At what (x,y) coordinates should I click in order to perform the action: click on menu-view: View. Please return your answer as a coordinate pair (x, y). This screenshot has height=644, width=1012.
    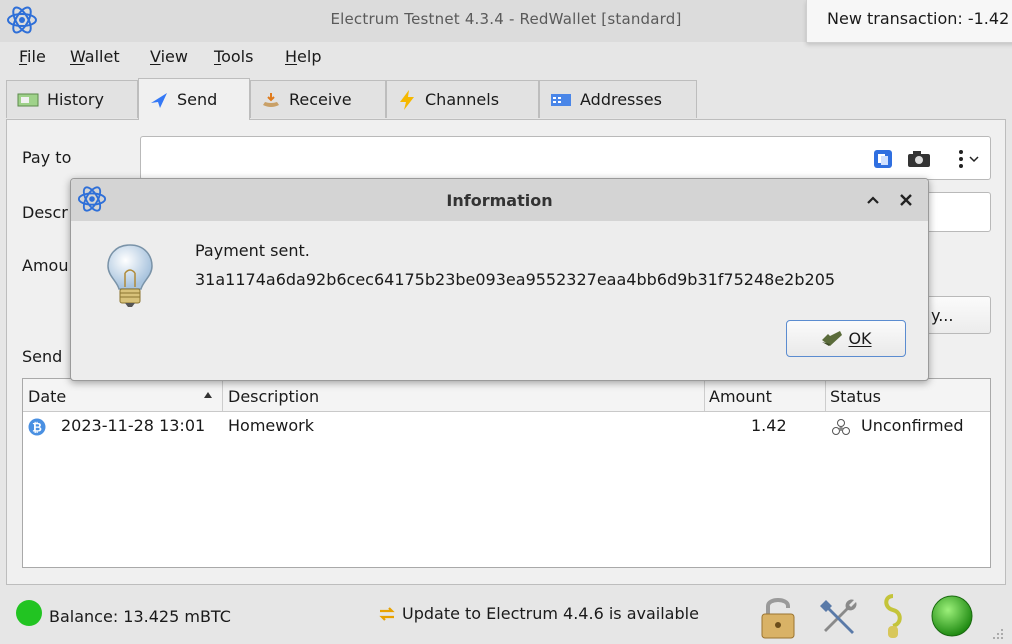
    Looking at the image, I should click on (169, 56).